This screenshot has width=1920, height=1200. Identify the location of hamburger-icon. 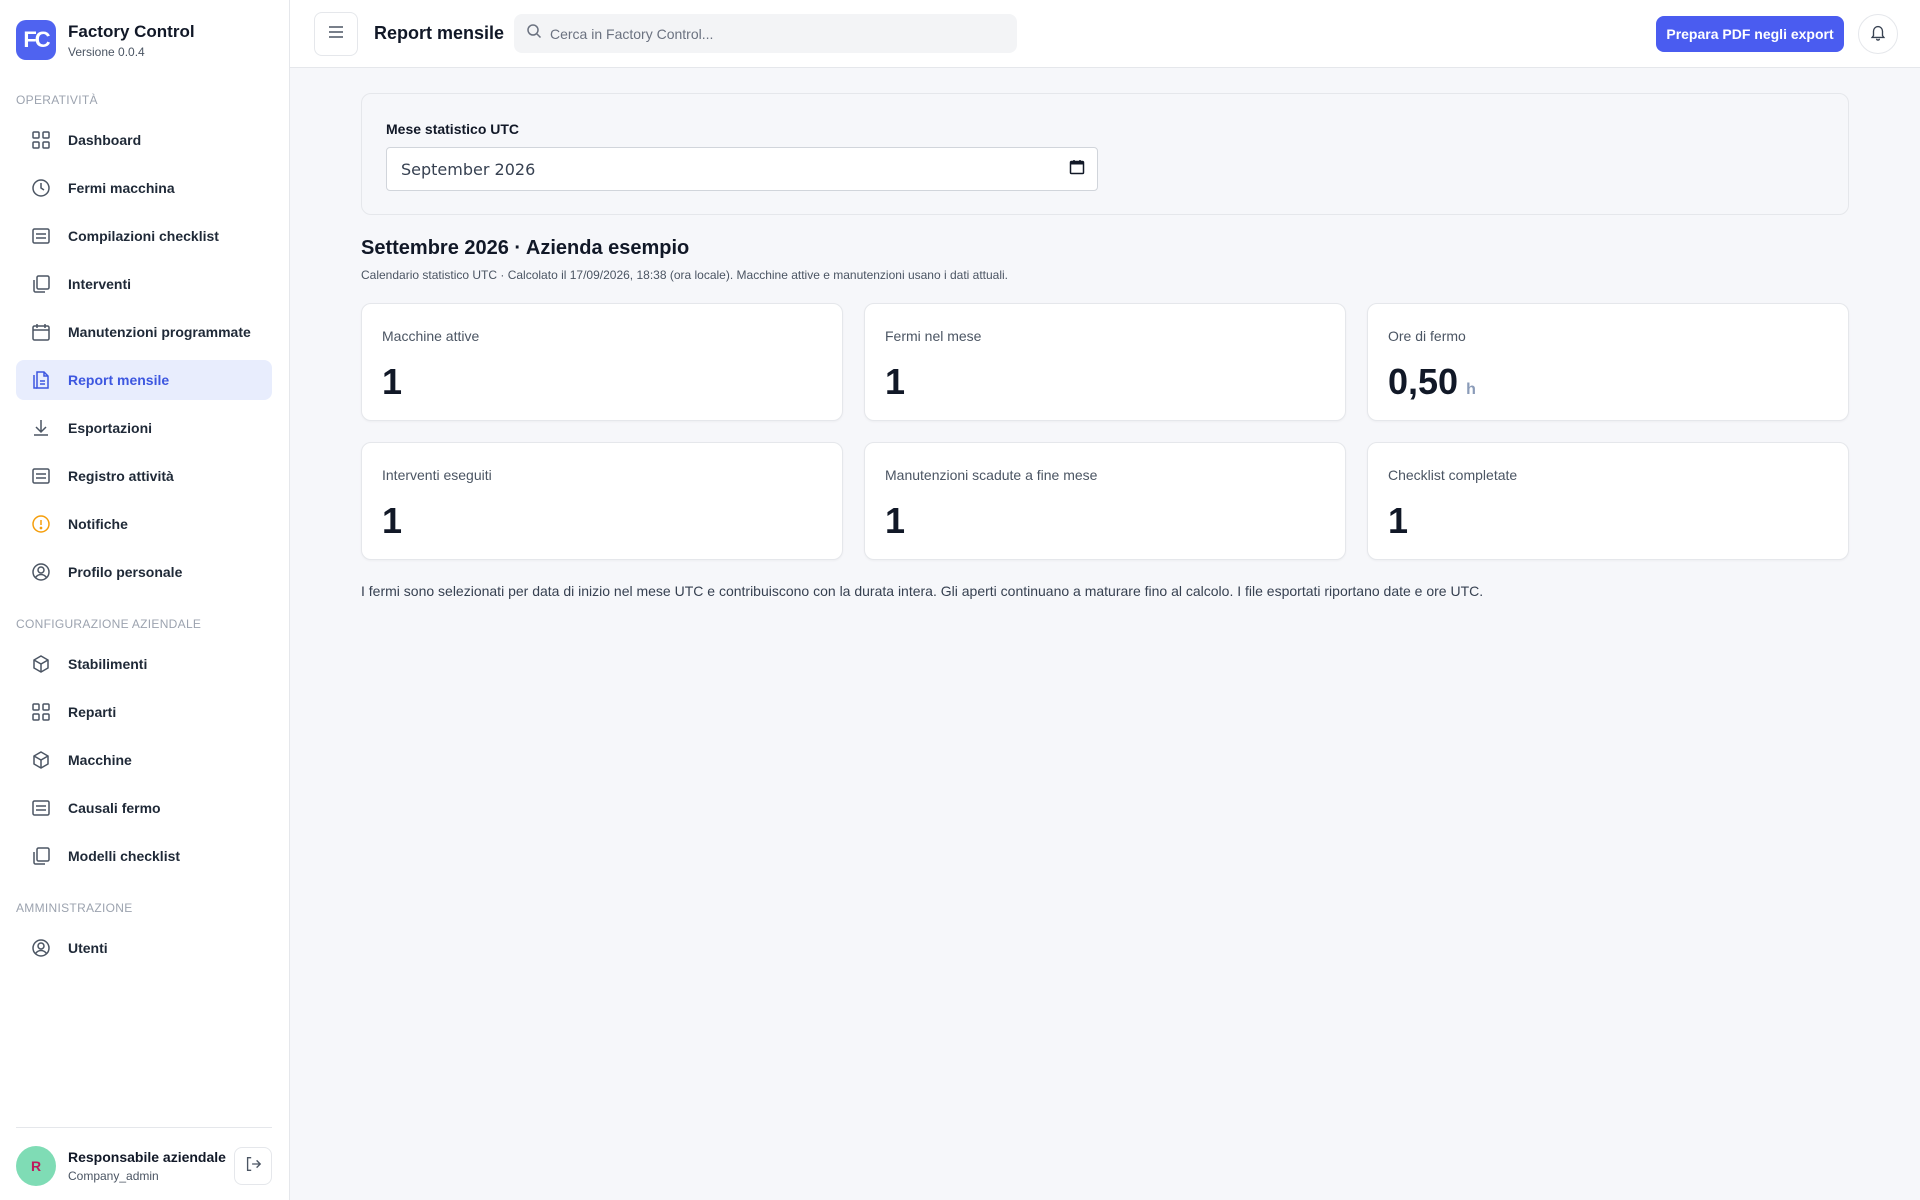
(336, 34).